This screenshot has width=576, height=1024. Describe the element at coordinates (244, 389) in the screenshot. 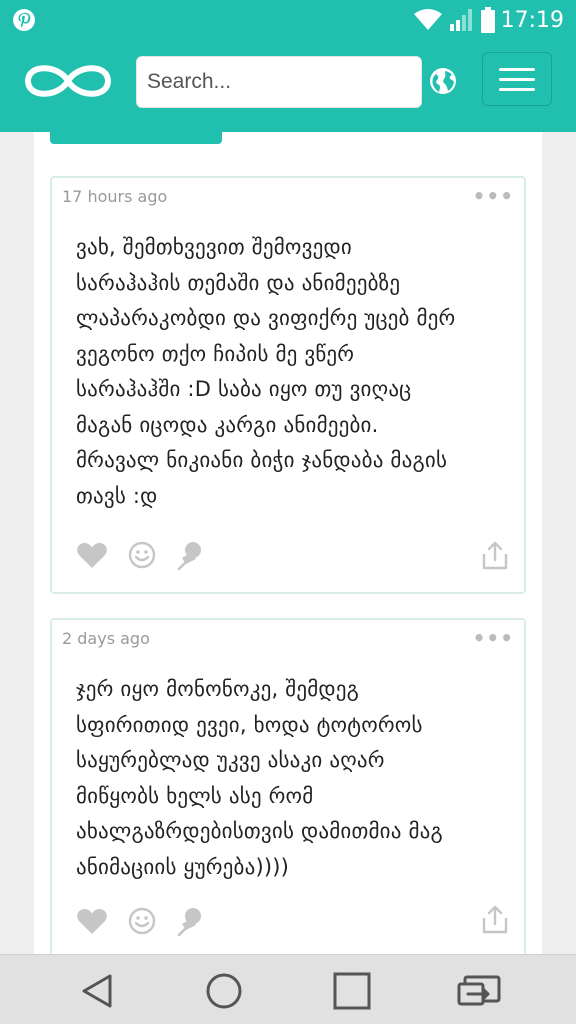

I see `post-line: სარაჰაჰში :D საბა იყო თუ ვიღაც` at that location.